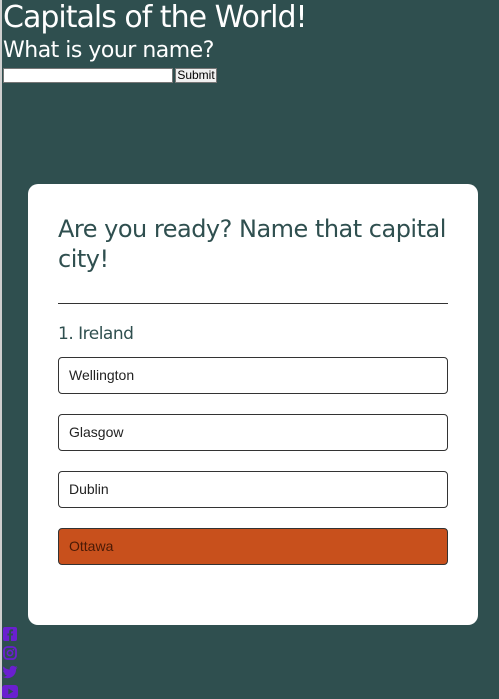  What do you see at coordinates (252, 244) in the screenshot?
I see `quiz-heading: Are you ready? Name that capital city!` at bounding box center [252, 244].